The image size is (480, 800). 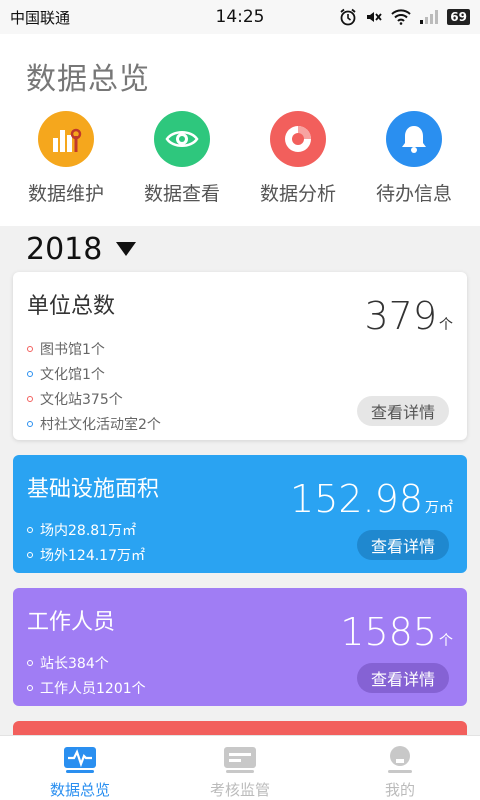 What do you see at coordinates (79, 790) in the screenshot?
I see `tab-label: 数据总览` at bounding box center [79, 790].